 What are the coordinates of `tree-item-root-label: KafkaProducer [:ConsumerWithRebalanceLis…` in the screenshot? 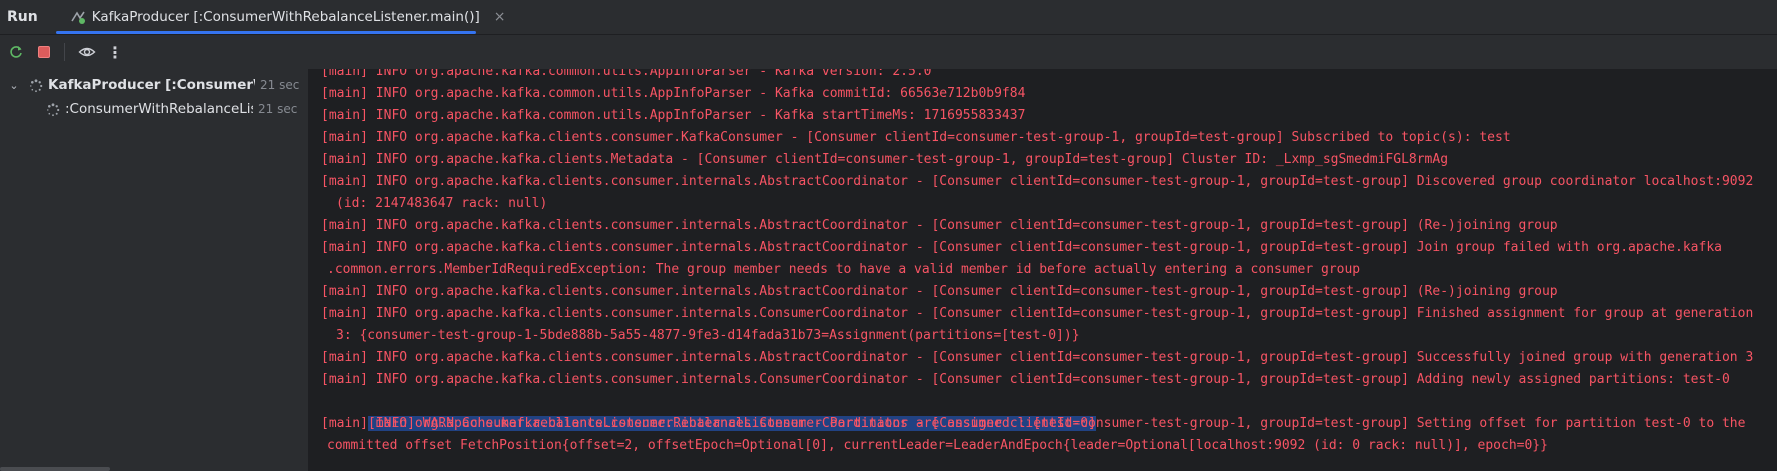 It's located at (151, 85).